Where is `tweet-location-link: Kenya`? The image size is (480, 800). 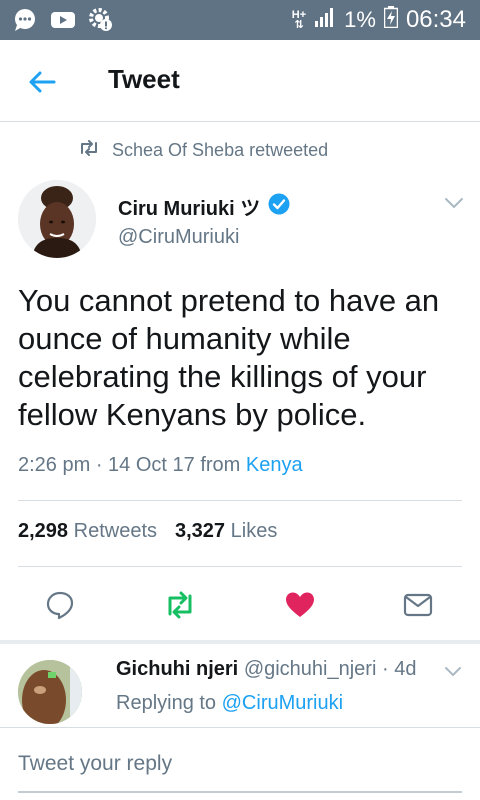
tweet-location-link: Kenya is located at coordinates (274, 465).